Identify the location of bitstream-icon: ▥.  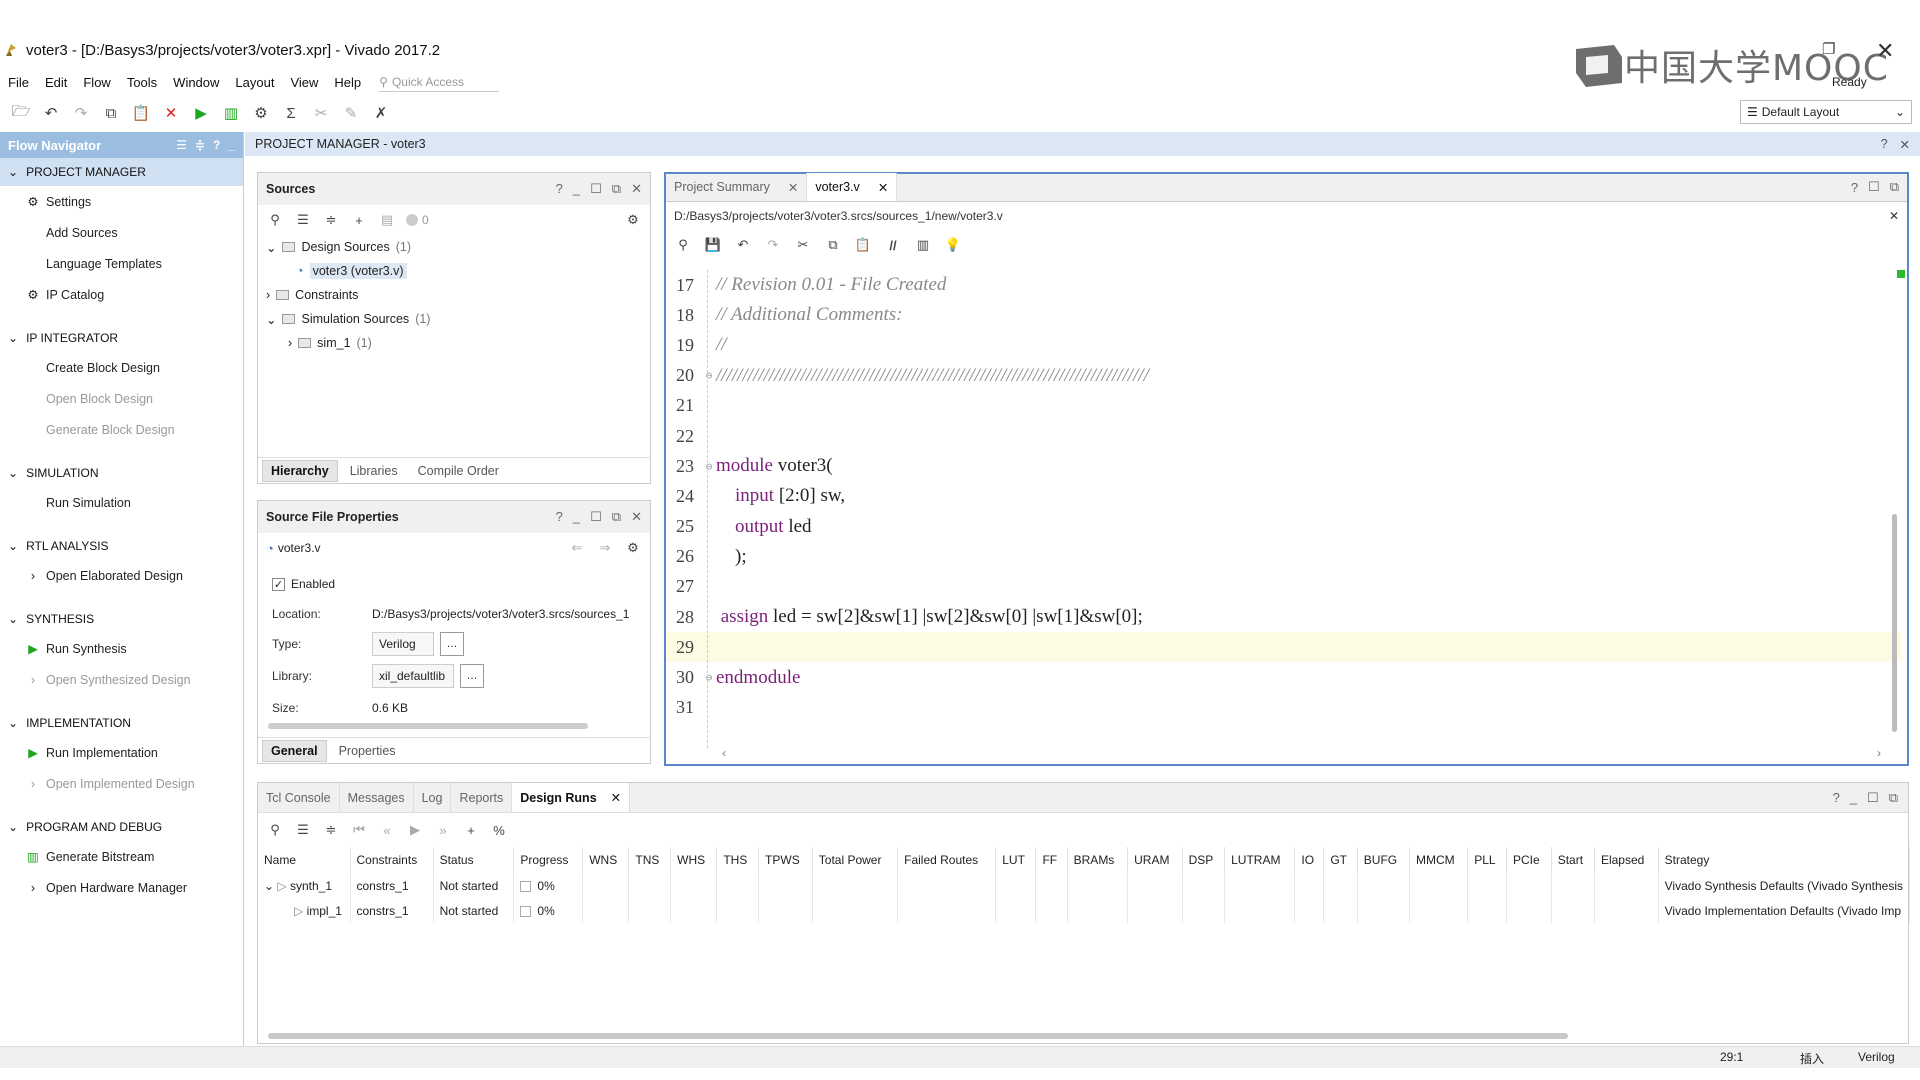
(231, 113).